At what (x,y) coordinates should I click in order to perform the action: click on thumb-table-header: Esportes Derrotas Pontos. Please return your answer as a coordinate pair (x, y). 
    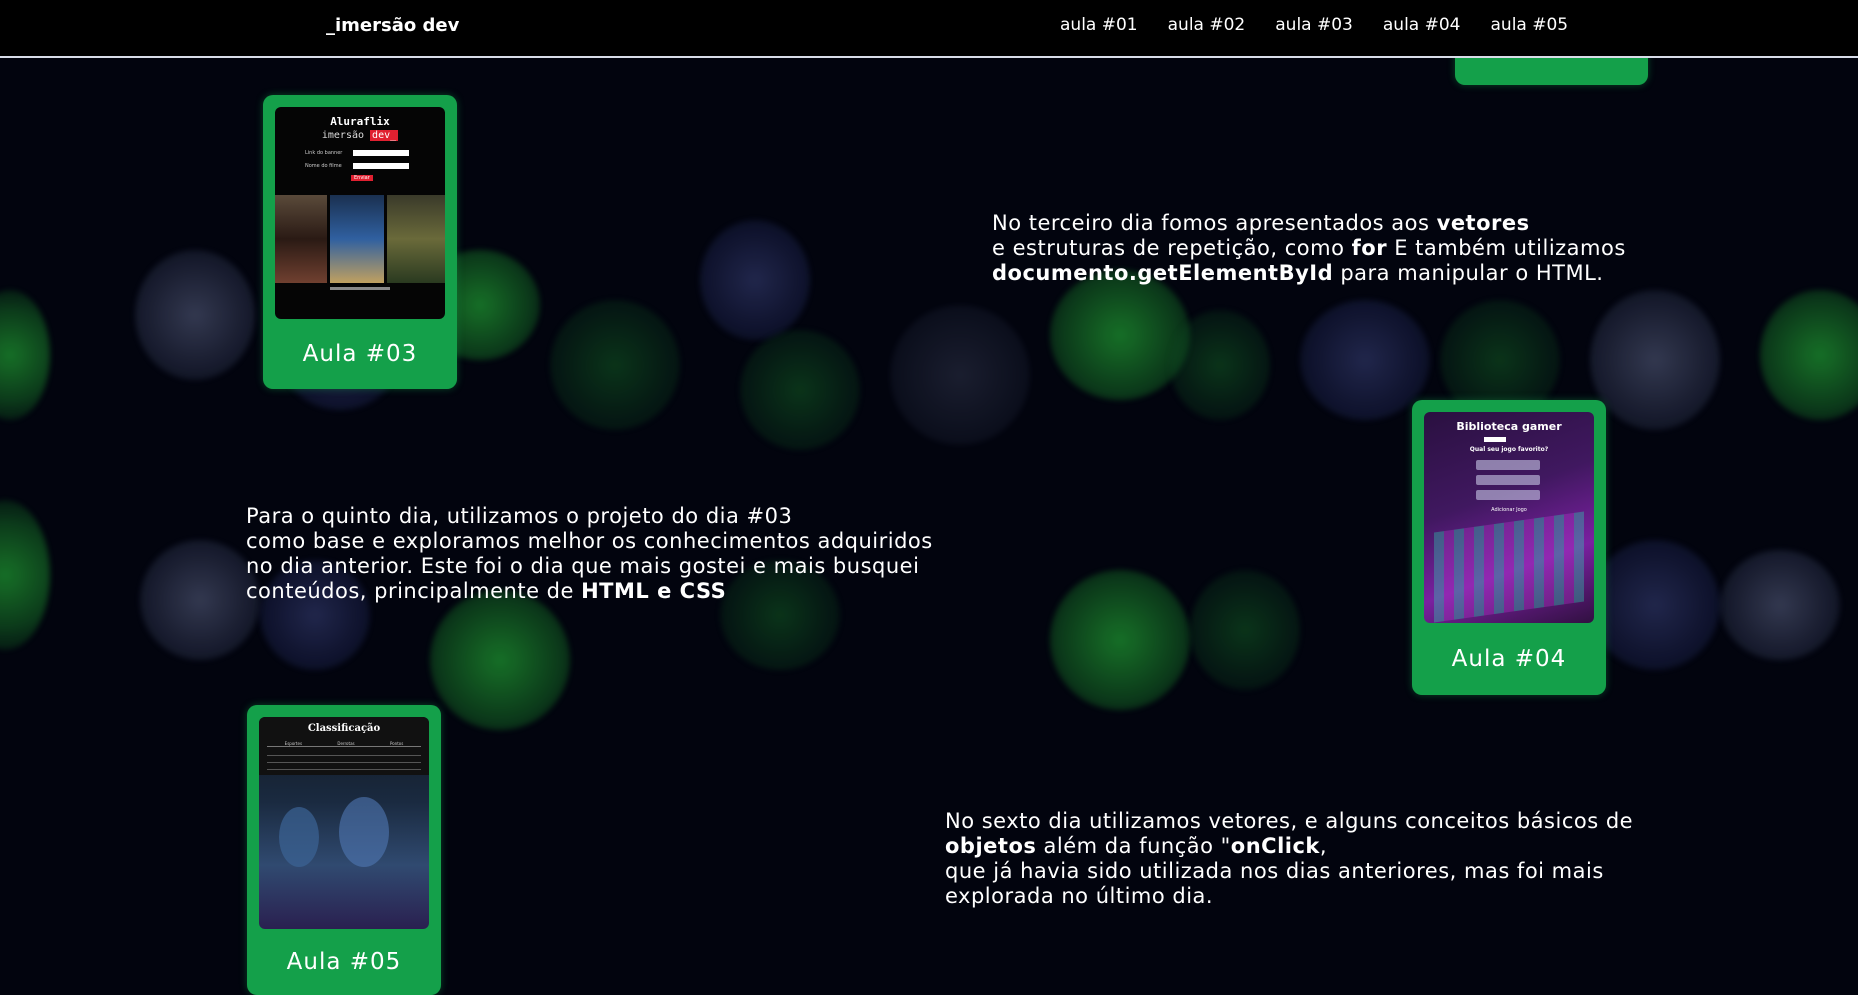
    Looking at the image, I should click on (344, 744).